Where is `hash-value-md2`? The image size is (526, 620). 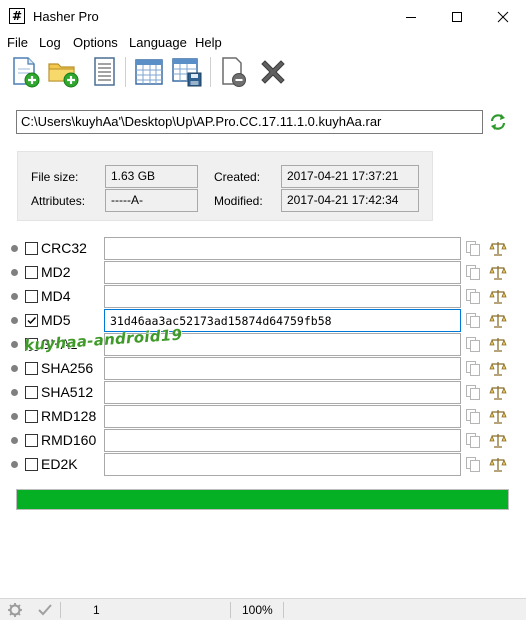
hash-value-md2 is located at coordinates (282, 272).